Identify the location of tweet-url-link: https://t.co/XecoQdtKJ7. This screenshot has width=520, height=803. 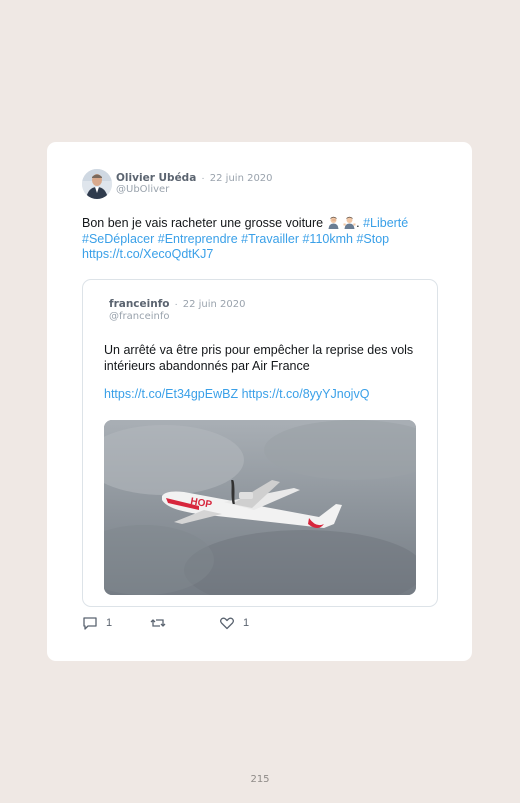
(147, 254).